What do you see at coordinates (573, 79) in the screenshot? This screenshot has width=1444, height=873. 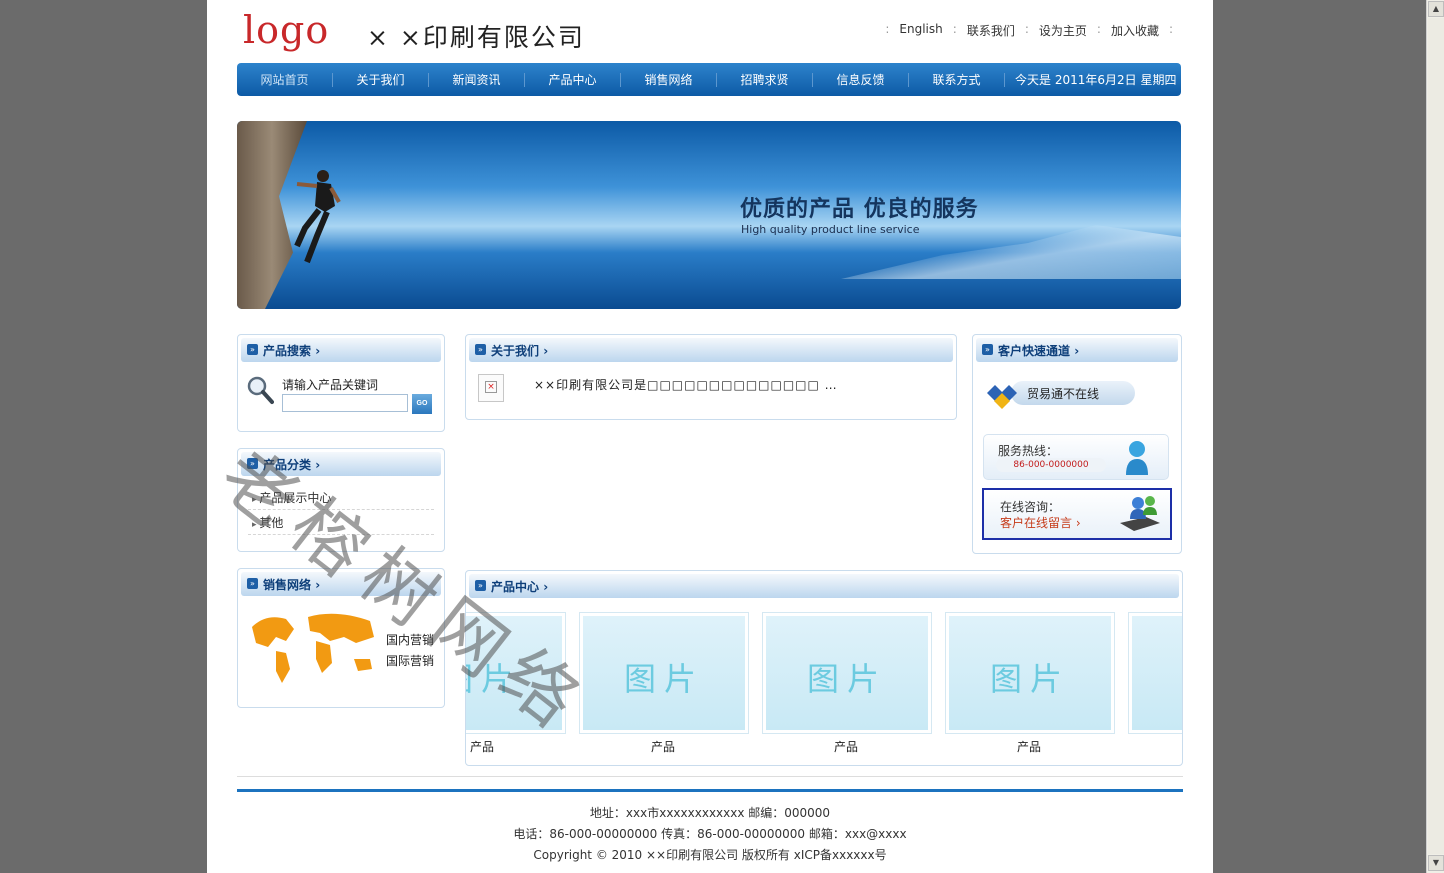 I see `nav-products: 产品中心` at bounding box center [573, 79].